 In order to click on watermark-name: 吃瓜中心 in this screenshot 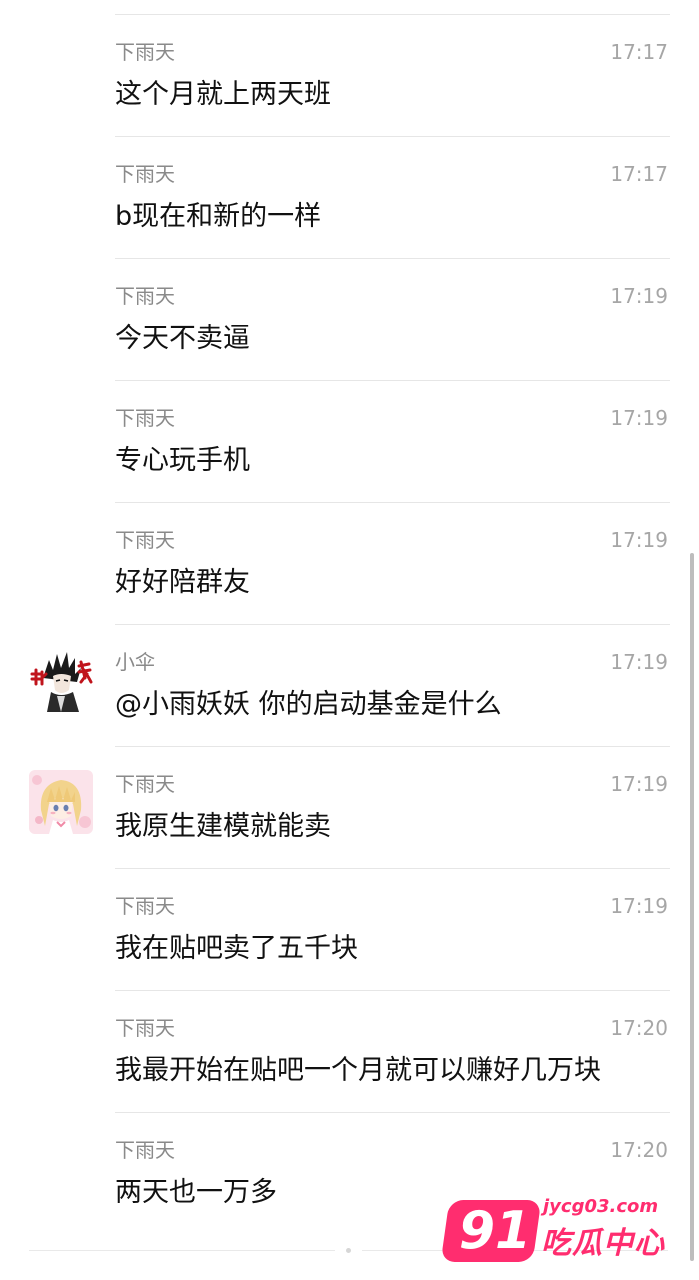, I will do `click(603, 1243)`.